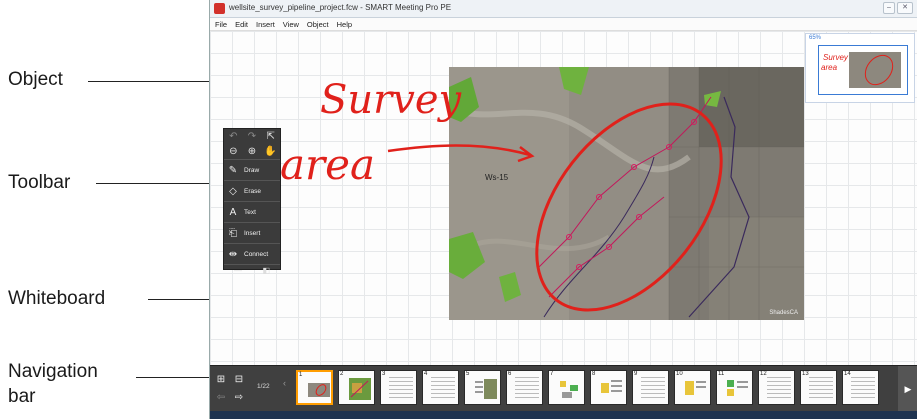 The image size is (917, 419). Describe the element at coordinates (265, 24) in the screenshot. I see `menu-insert: Insert` at that location.